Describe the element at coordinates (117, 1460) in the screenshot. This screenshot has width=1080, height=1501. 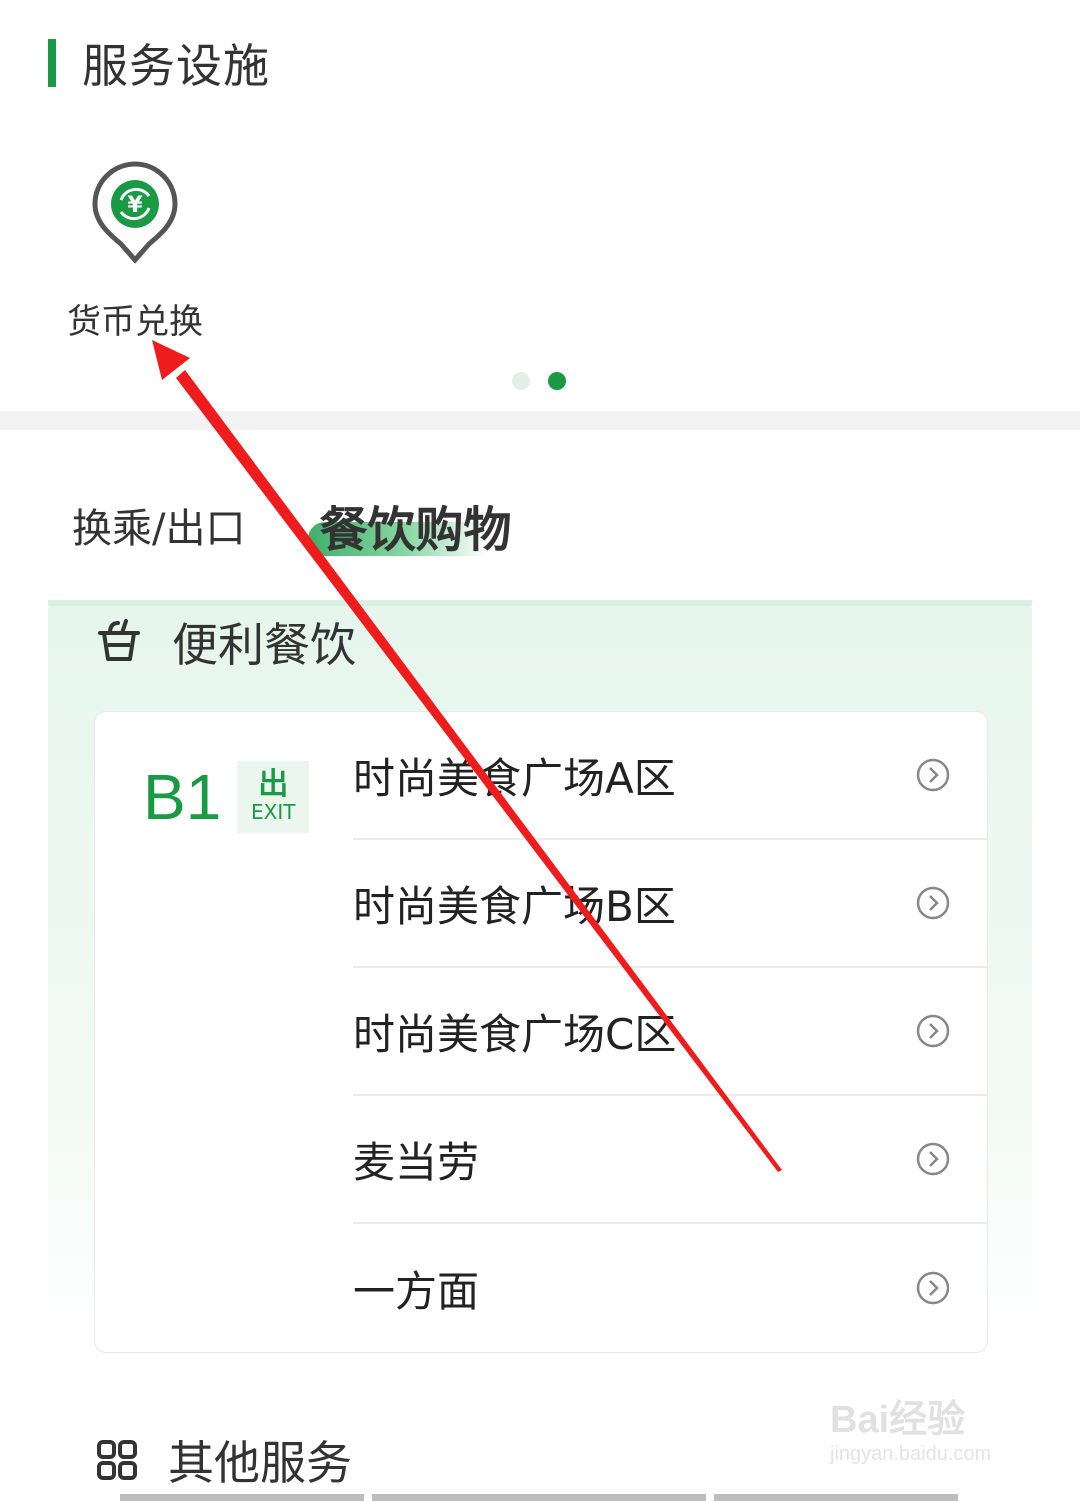
I see `grid-icon` at that location.